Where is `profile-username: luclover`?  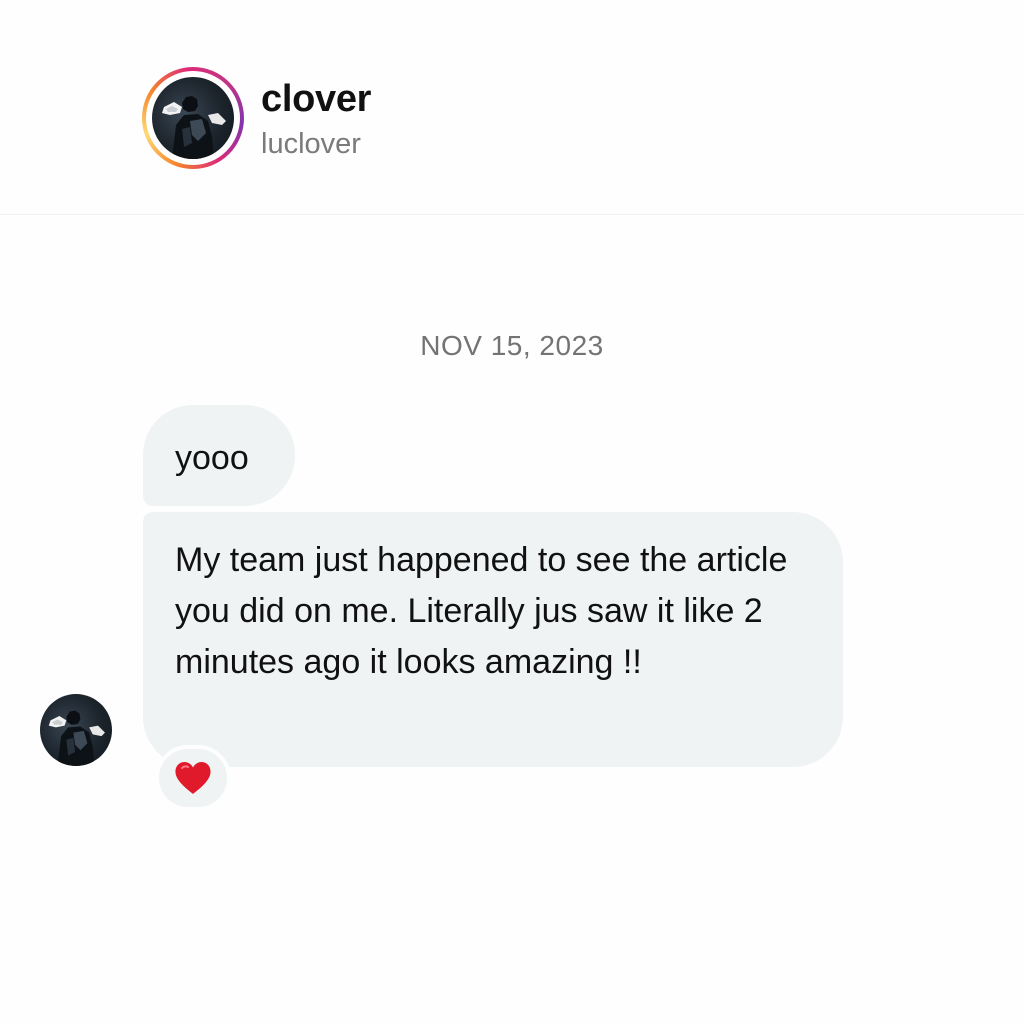
profile-username: luclover is located at coordinates (311, 144).